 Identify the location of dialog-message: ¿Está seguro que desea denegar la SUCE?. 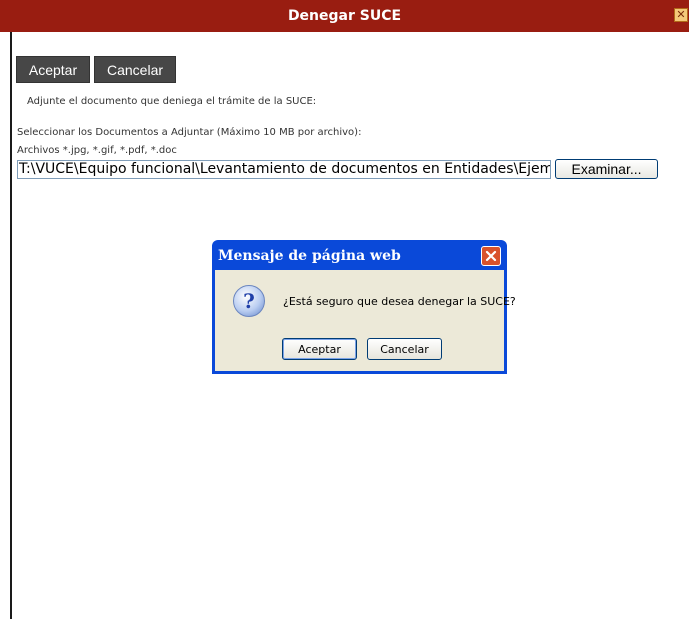
(399, 301).